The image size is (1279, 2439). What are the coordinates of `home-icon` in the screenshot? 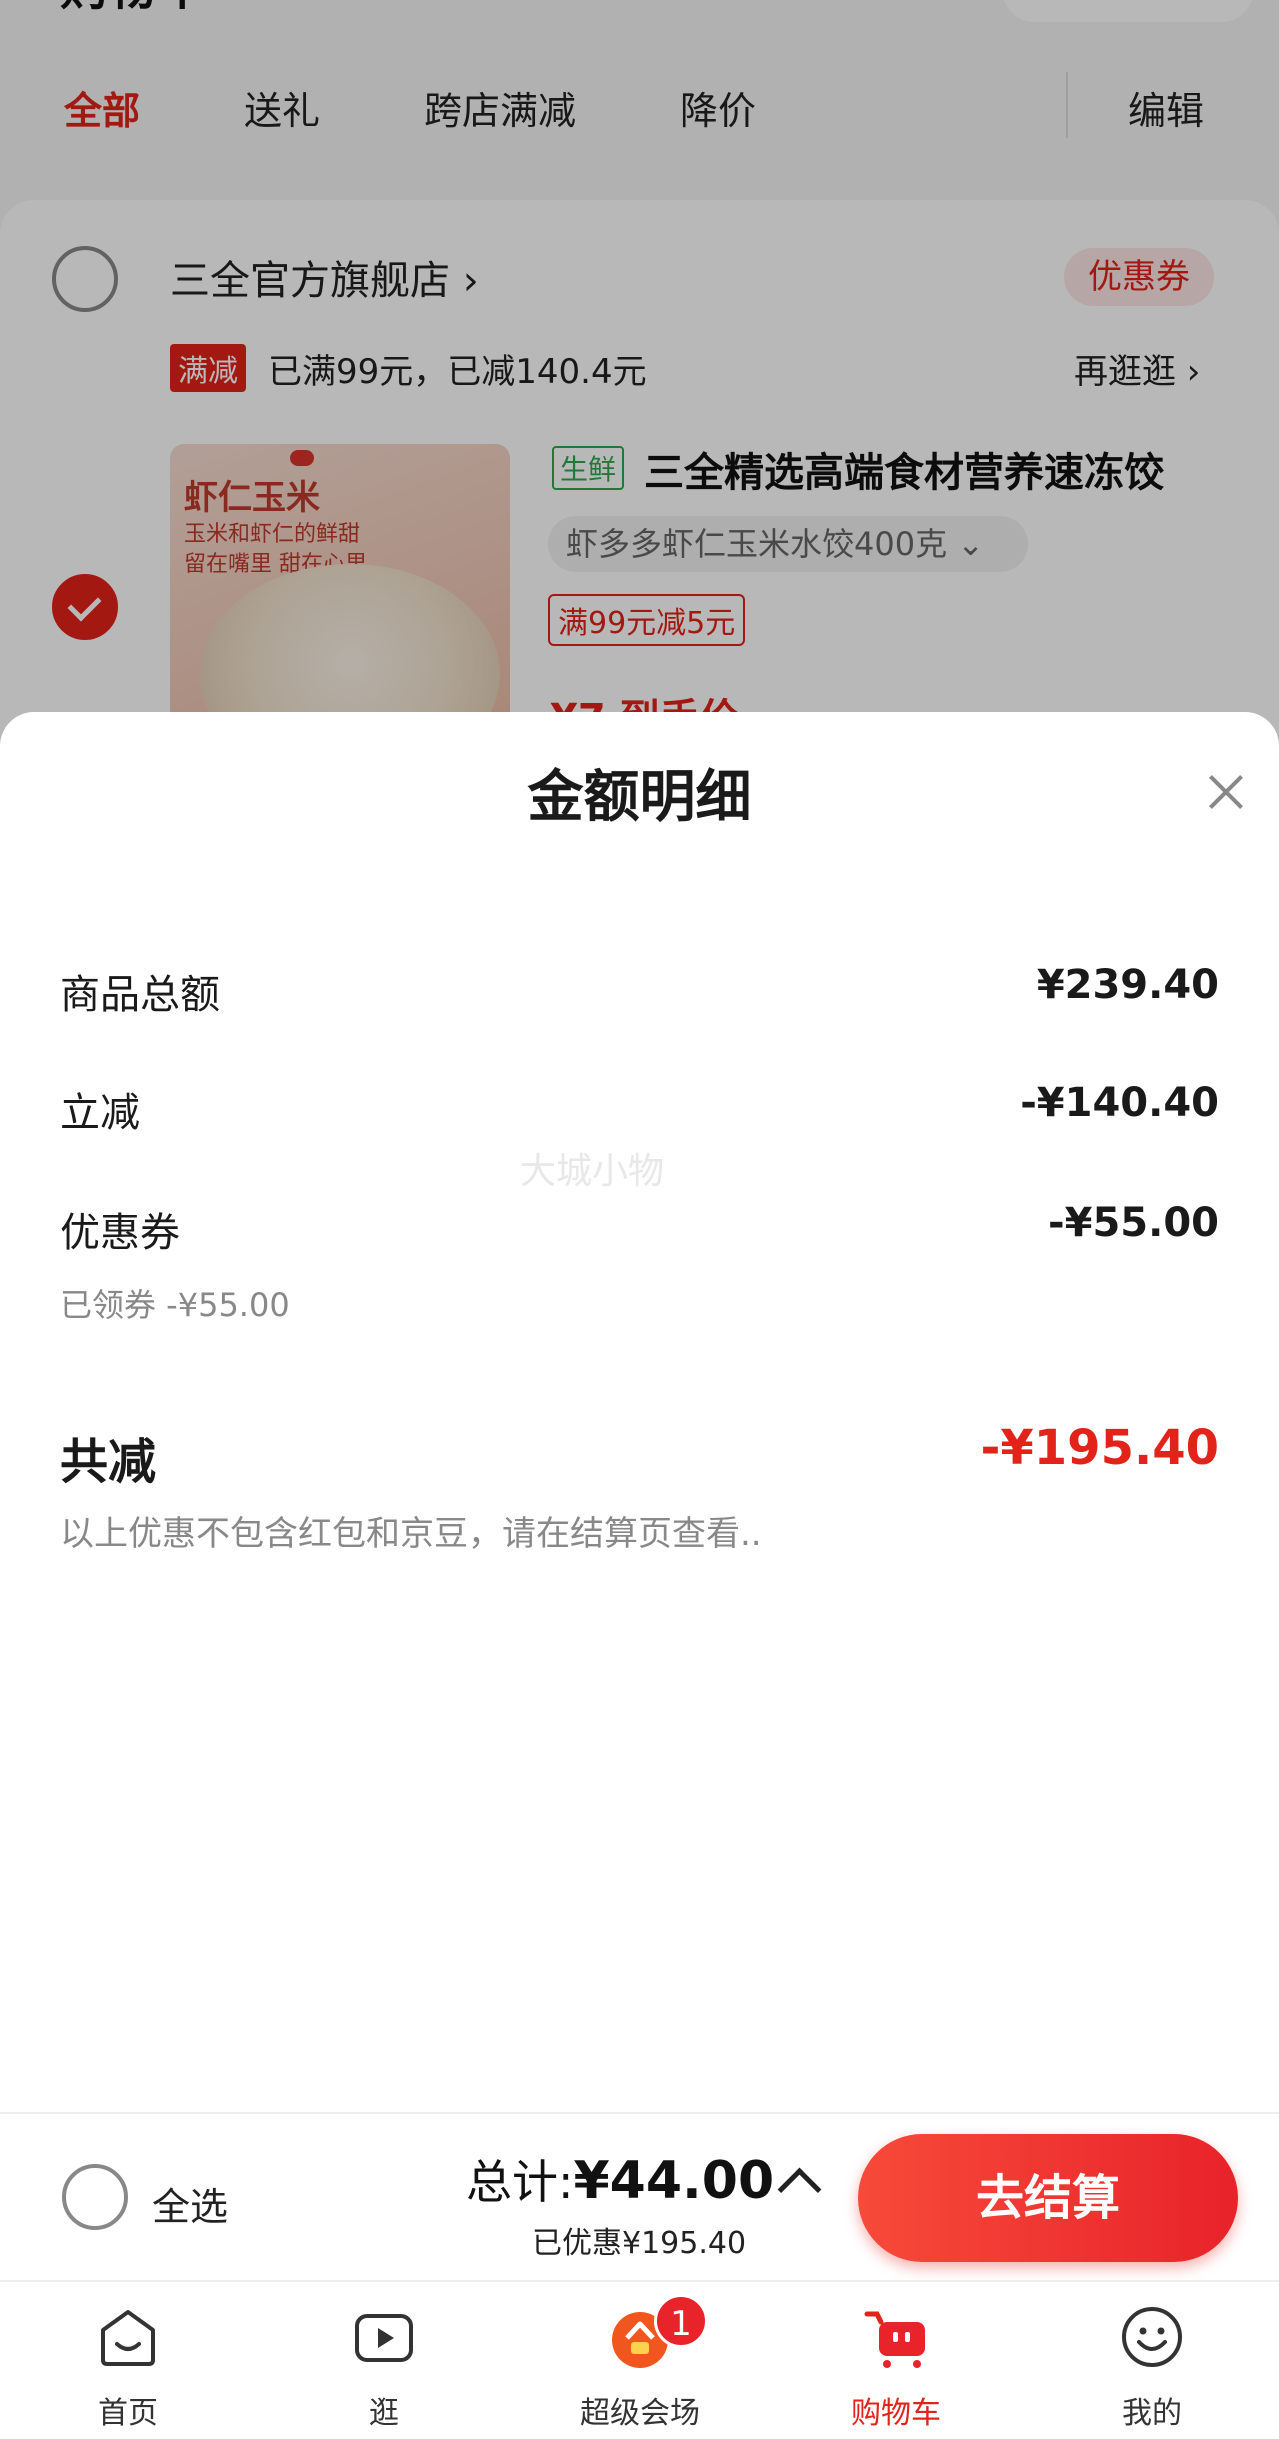 It's located at (128, 2338).